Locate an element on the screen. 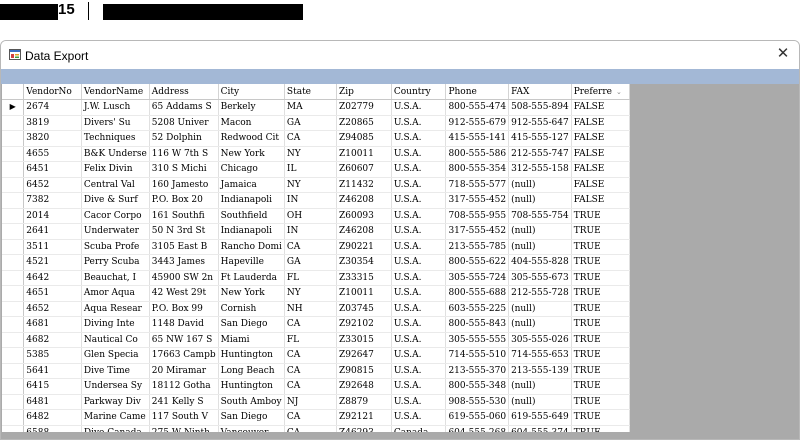  cell-vendorname: Amor Aqua is located at coordinates (115, 293).